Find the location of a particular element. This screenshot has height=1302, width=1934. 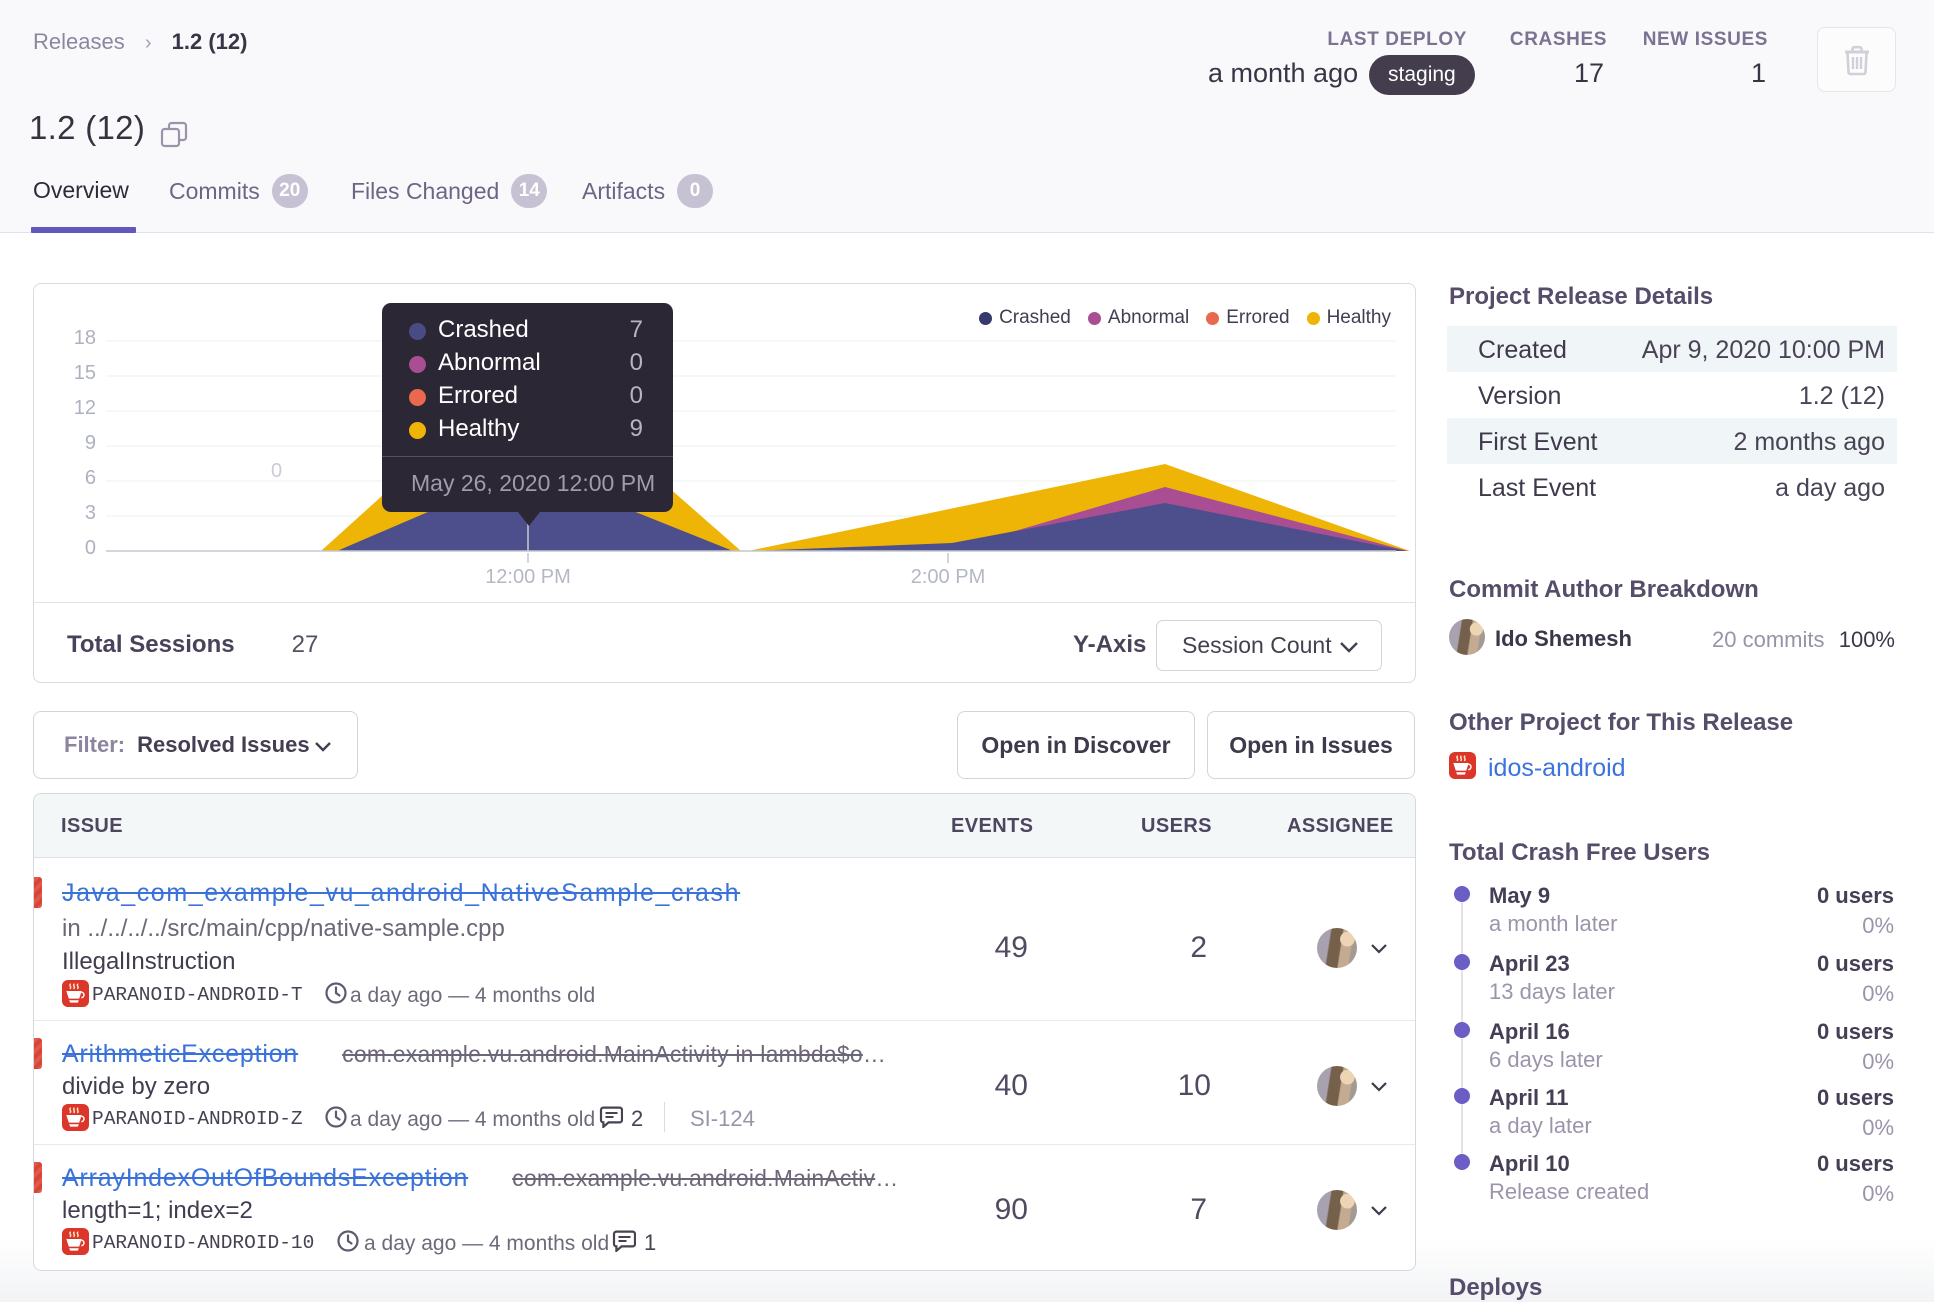

svg-text: 9 is located at coordinates (90, 443).